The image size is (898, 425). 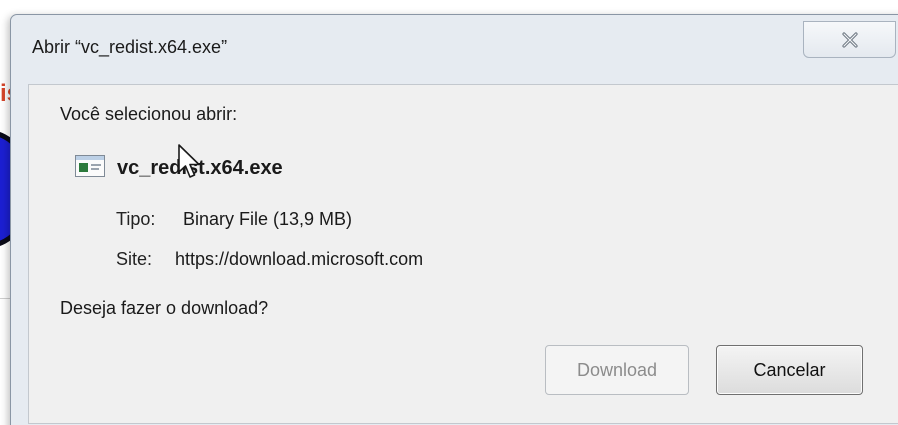 What do you see at coordinates (789, 370) in the screenshot?
I see `cancel-button: Cancelar` at bounding box center [789, 370].